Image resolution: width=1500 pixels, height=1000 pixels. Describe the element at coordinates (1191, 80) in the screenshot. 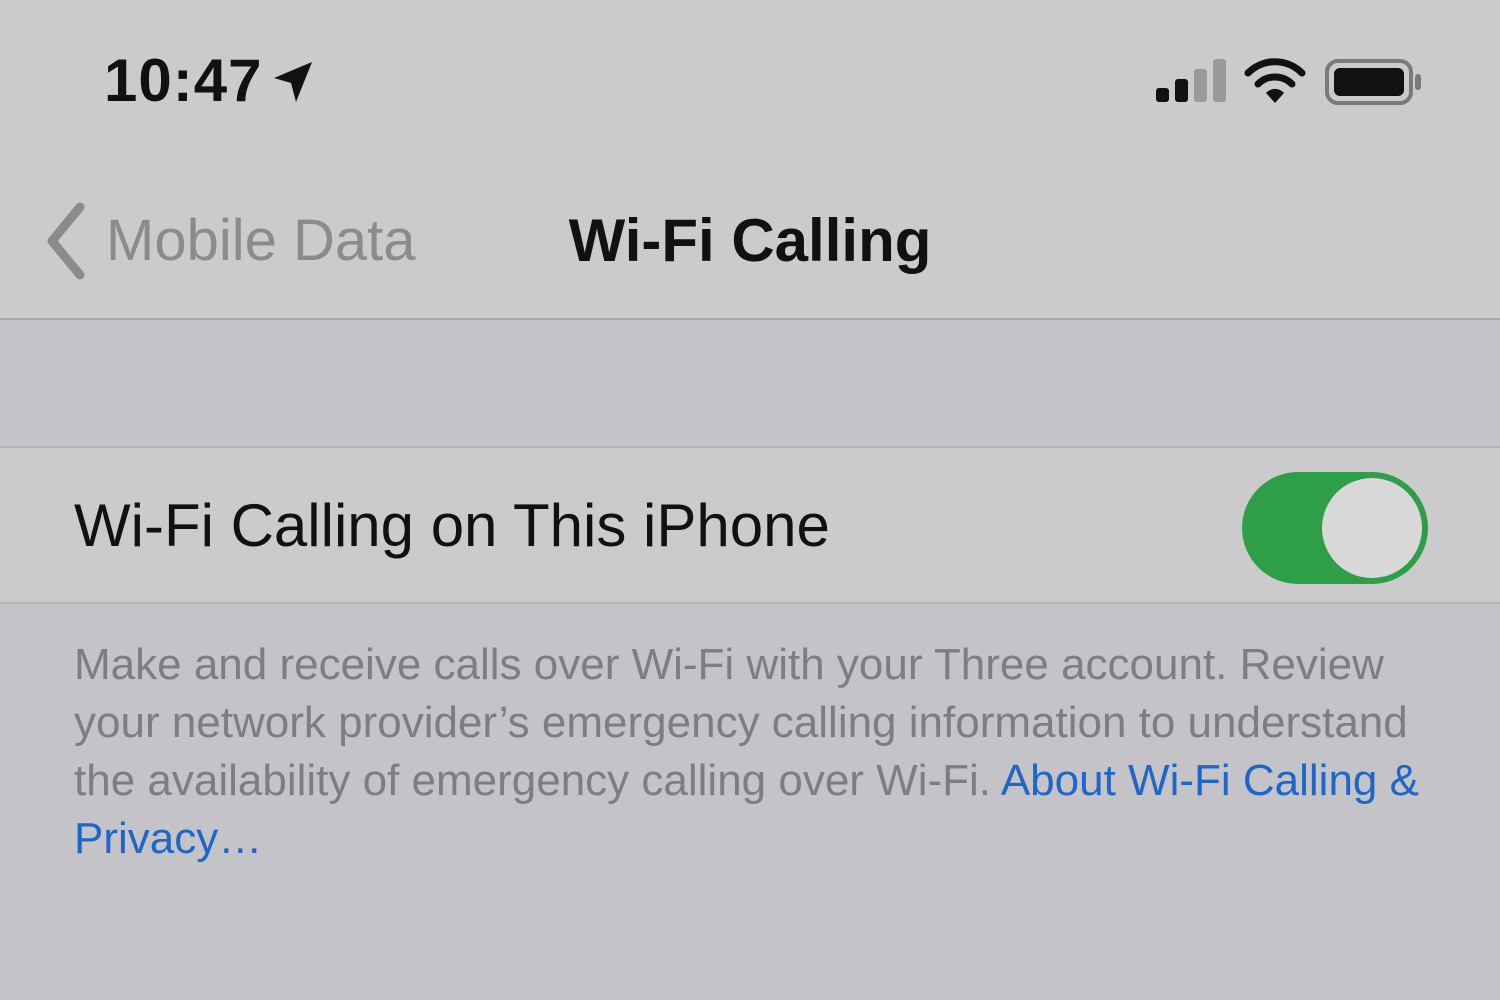

I see `cellular-signal-icon` at that location.